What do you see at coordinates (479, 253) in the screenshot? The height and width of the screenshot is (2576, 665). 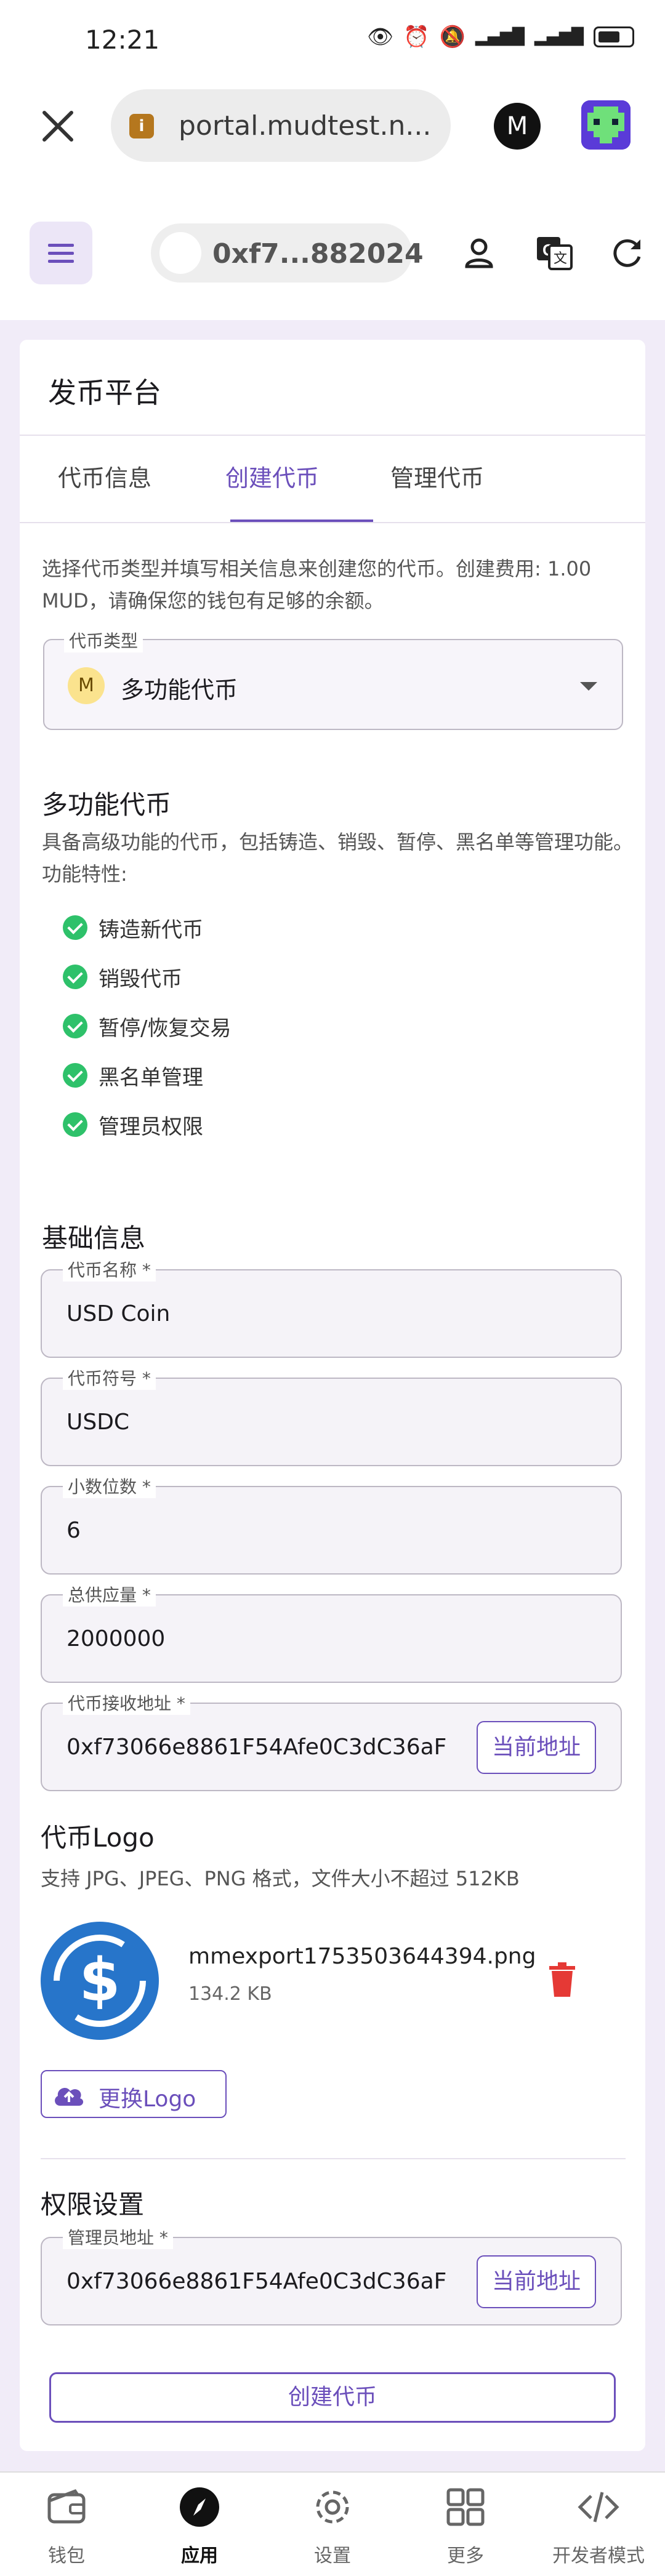 I see `user-icon` at bounding box center [479, 253].